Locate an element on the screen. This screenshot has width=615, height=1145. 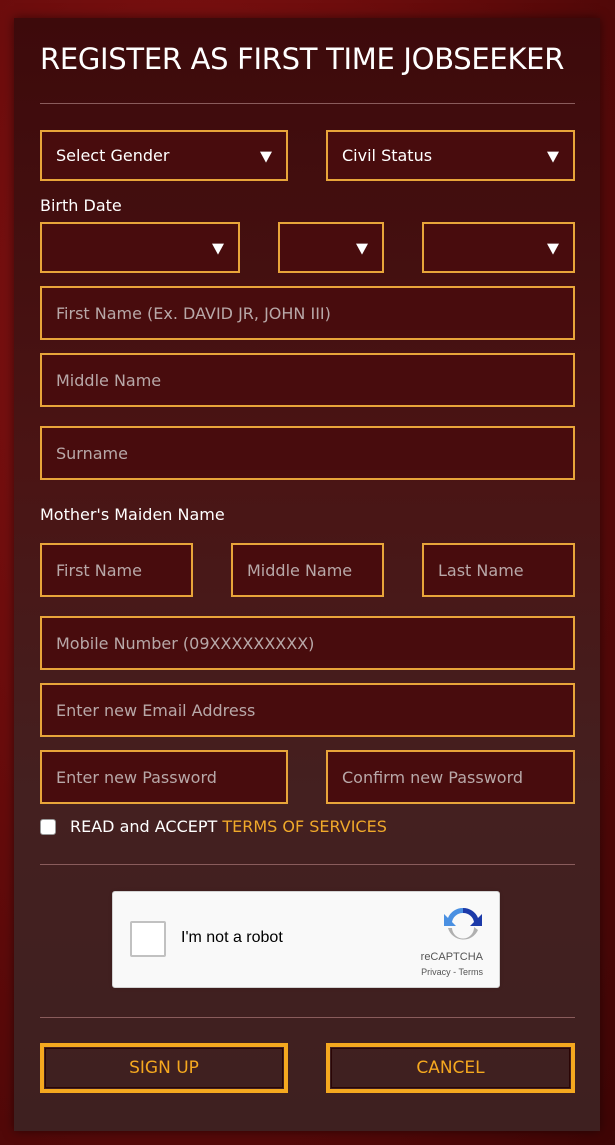
gender-select: Select Gender is located at coordinates (164, 155).